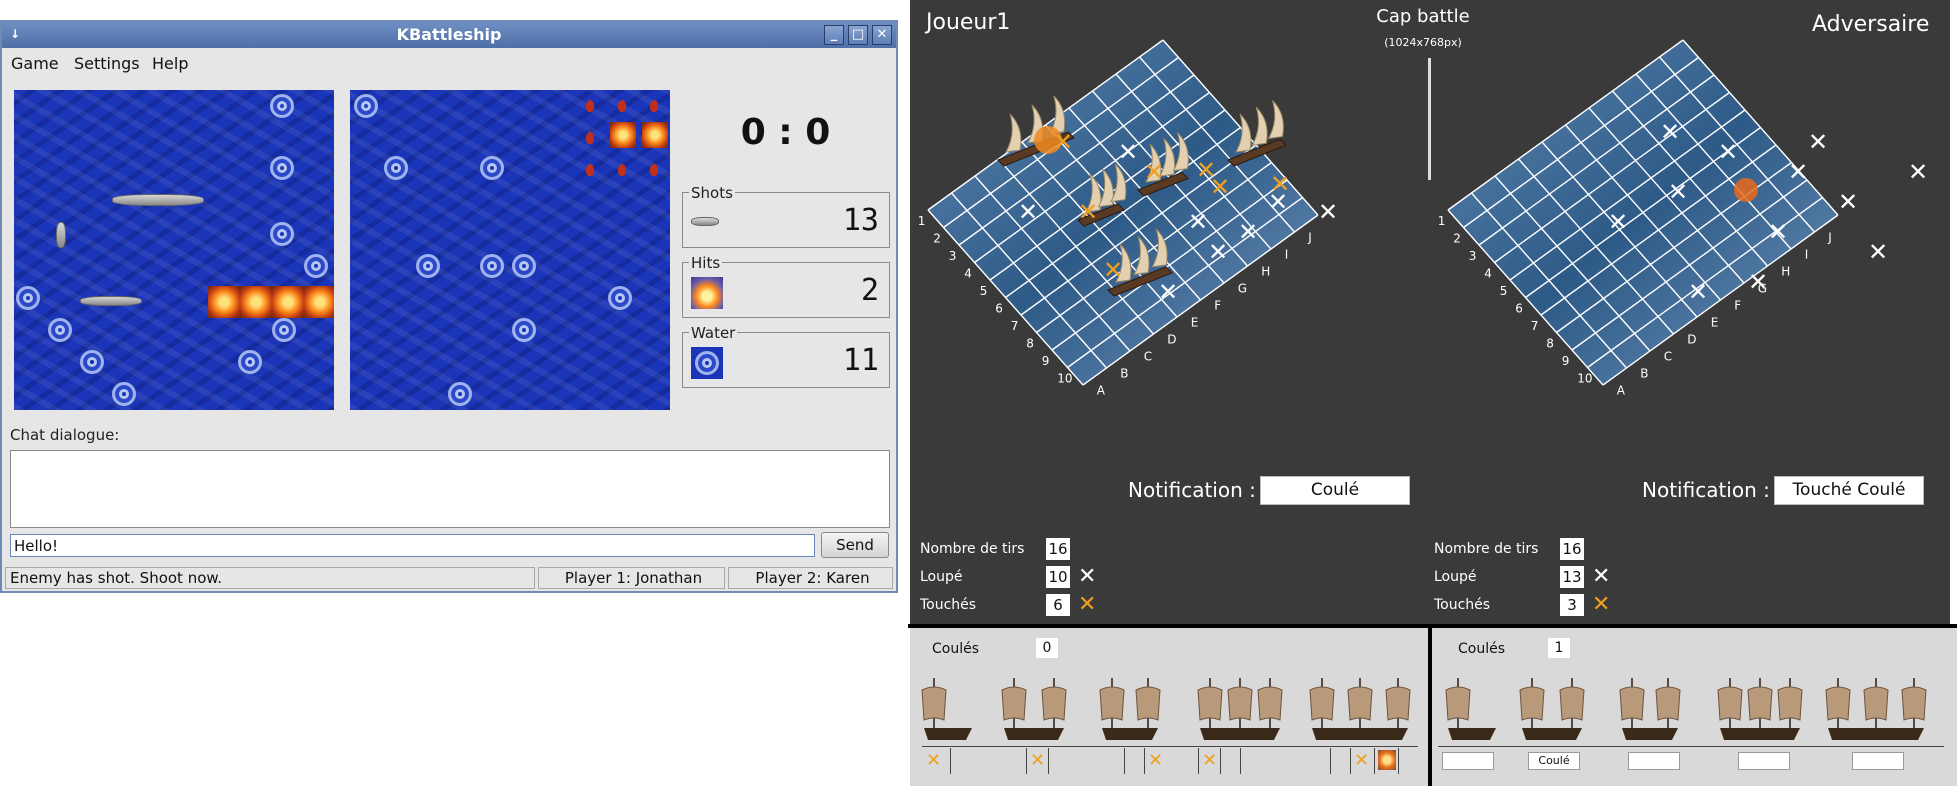  What do you see at coordinates (174, 250) in the screenshot?
I see `own-board` at bounding box center [174, 250].